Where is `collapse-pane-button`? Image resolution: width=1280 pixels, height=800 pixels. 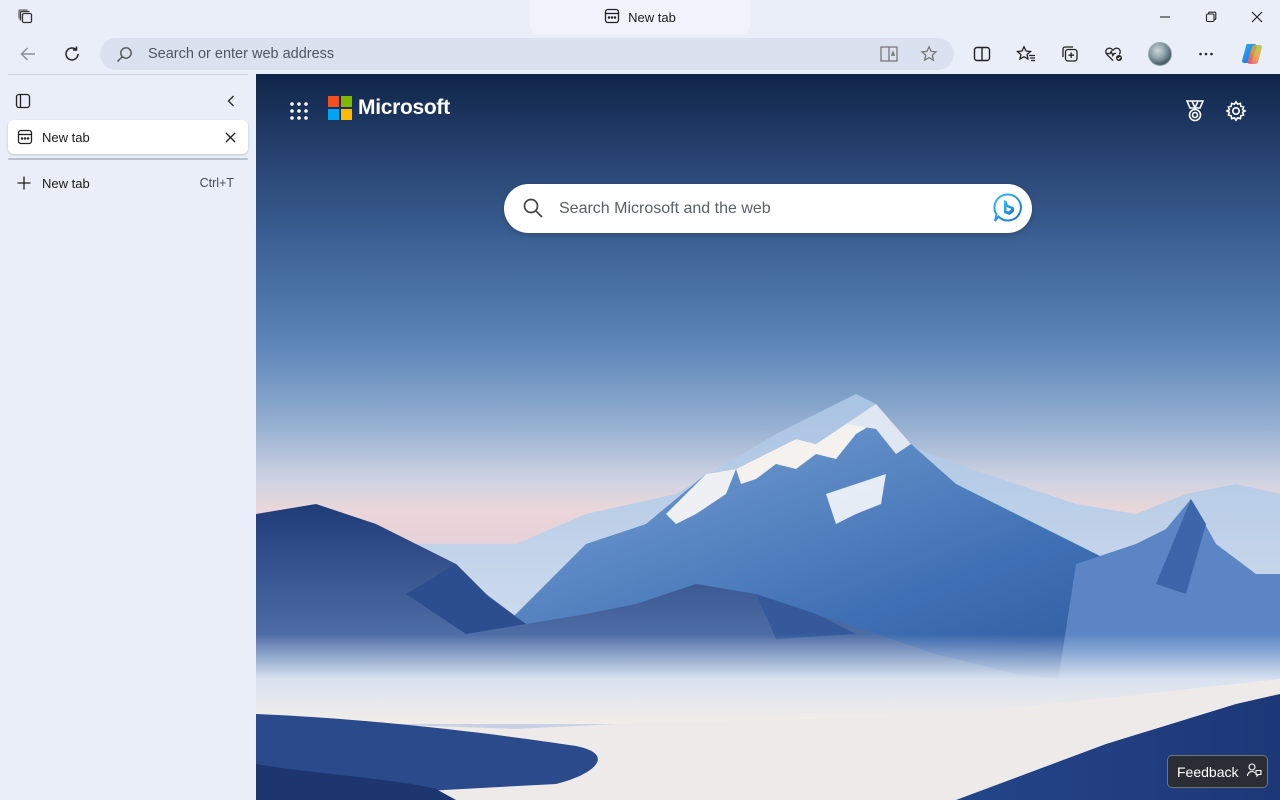 collapse-pane-button is located at coordinates (231, 101).